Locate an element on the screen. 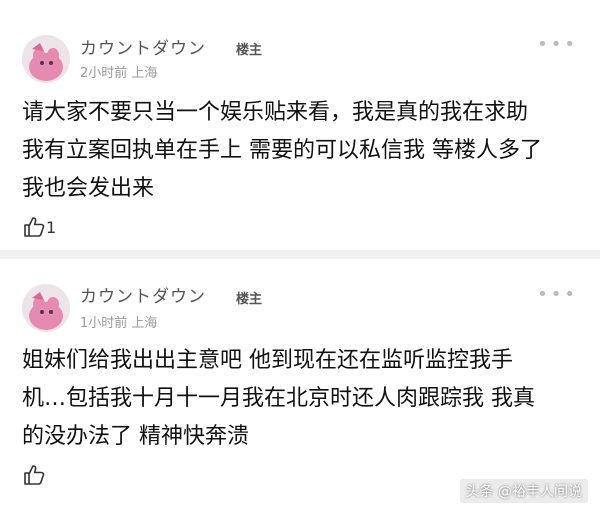  like-button: 1 is located at coordinates (39, 227).